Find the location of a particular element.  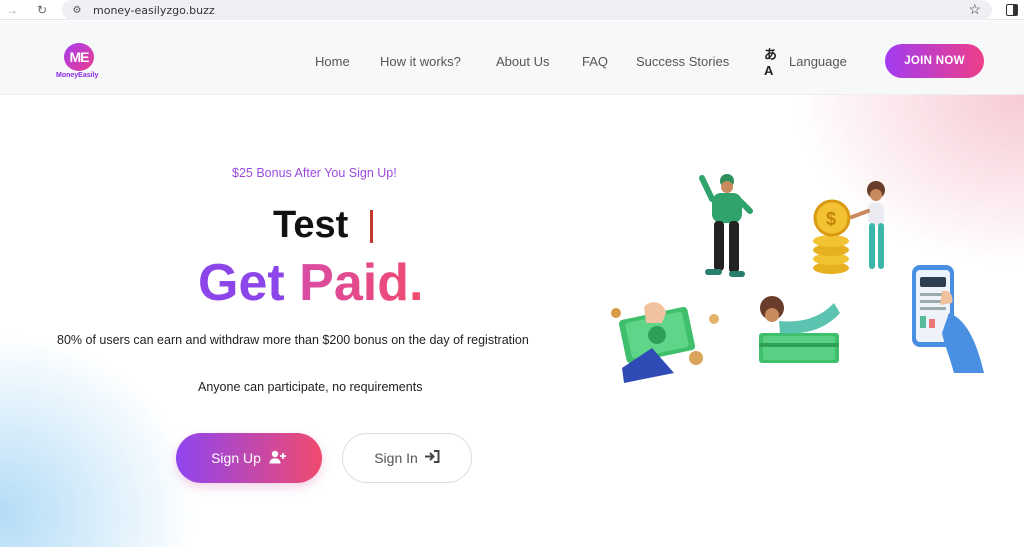

user-plus-icon is located at coordinates (278, 458).